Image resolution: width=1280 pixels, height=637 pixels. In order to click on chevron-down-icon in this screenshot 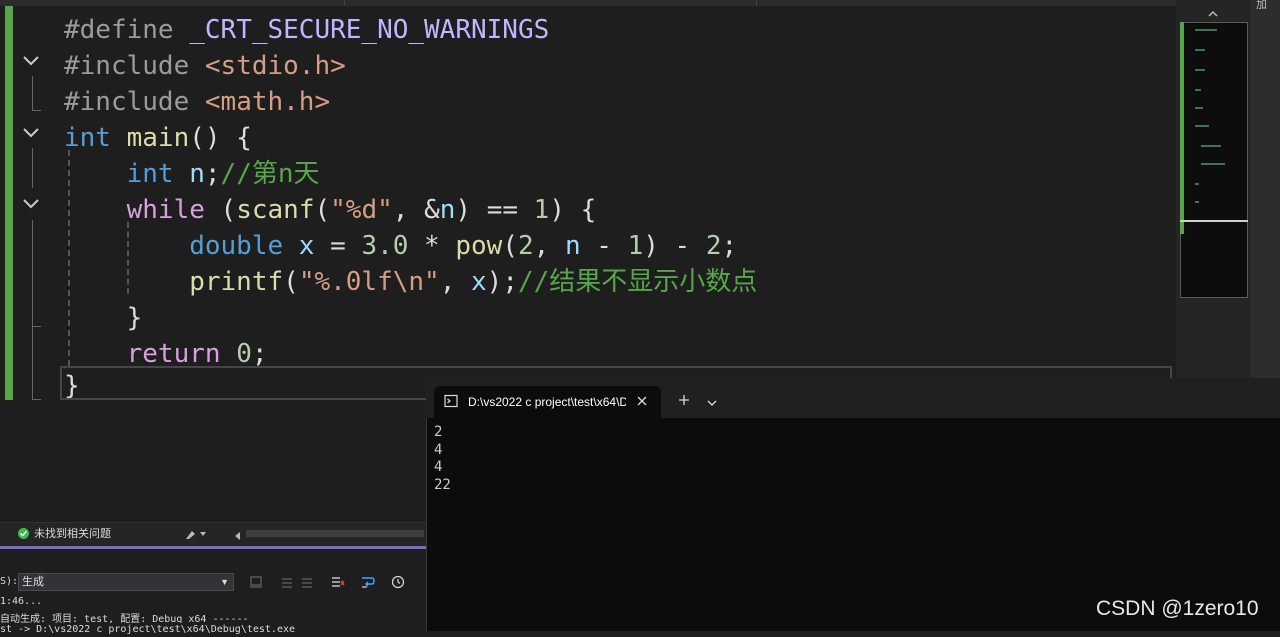, I will do `click(712, 400)`.